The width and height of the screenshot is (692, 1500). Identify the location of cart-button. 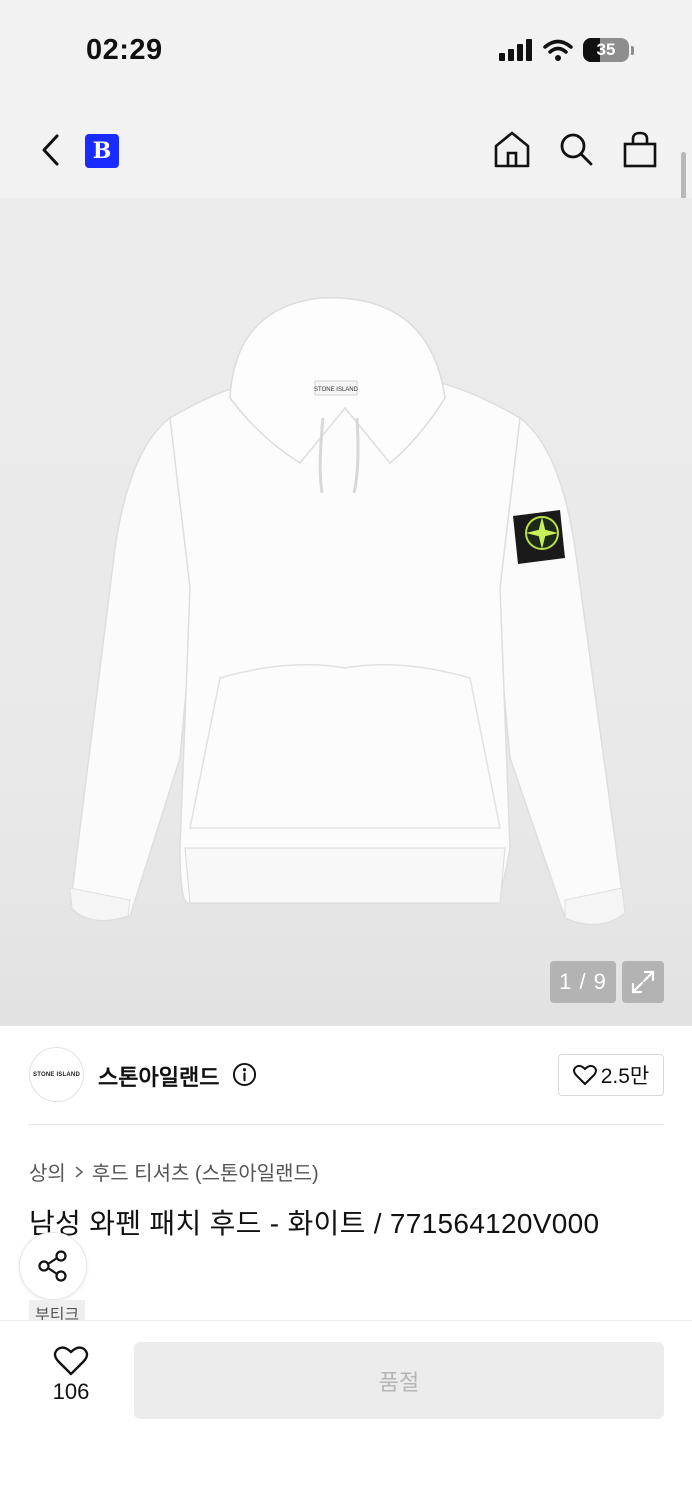
(640, 149).